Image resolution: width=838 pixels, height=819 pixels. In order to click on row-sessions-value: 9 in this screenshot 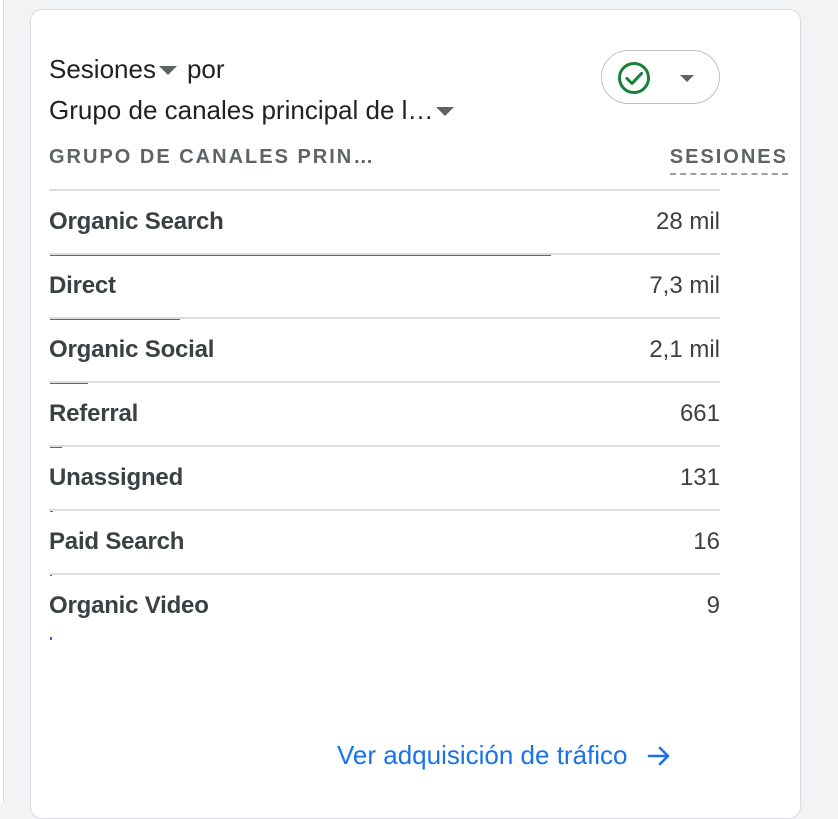, I will do `click(713, 605)`.